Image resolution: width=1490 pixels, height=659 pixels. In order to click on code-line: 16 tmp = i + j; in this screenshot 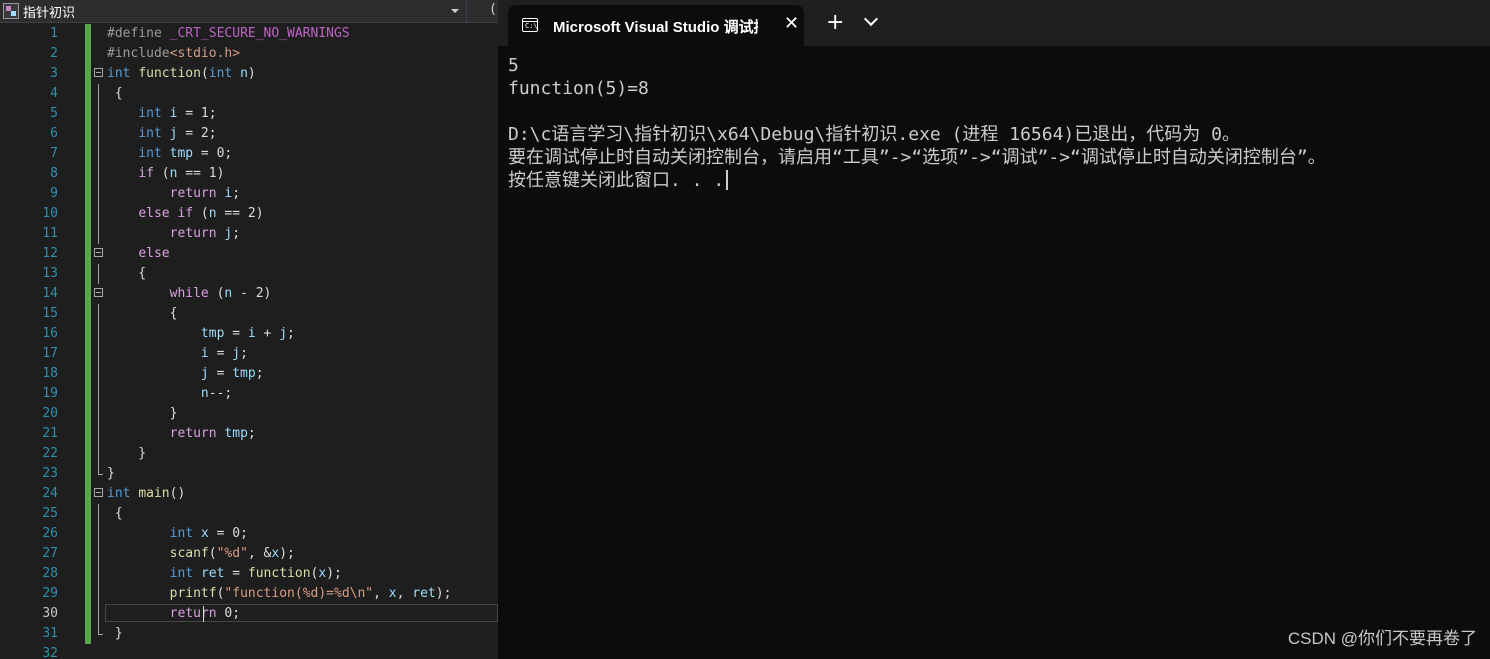, I will do `click(249, 334)`.